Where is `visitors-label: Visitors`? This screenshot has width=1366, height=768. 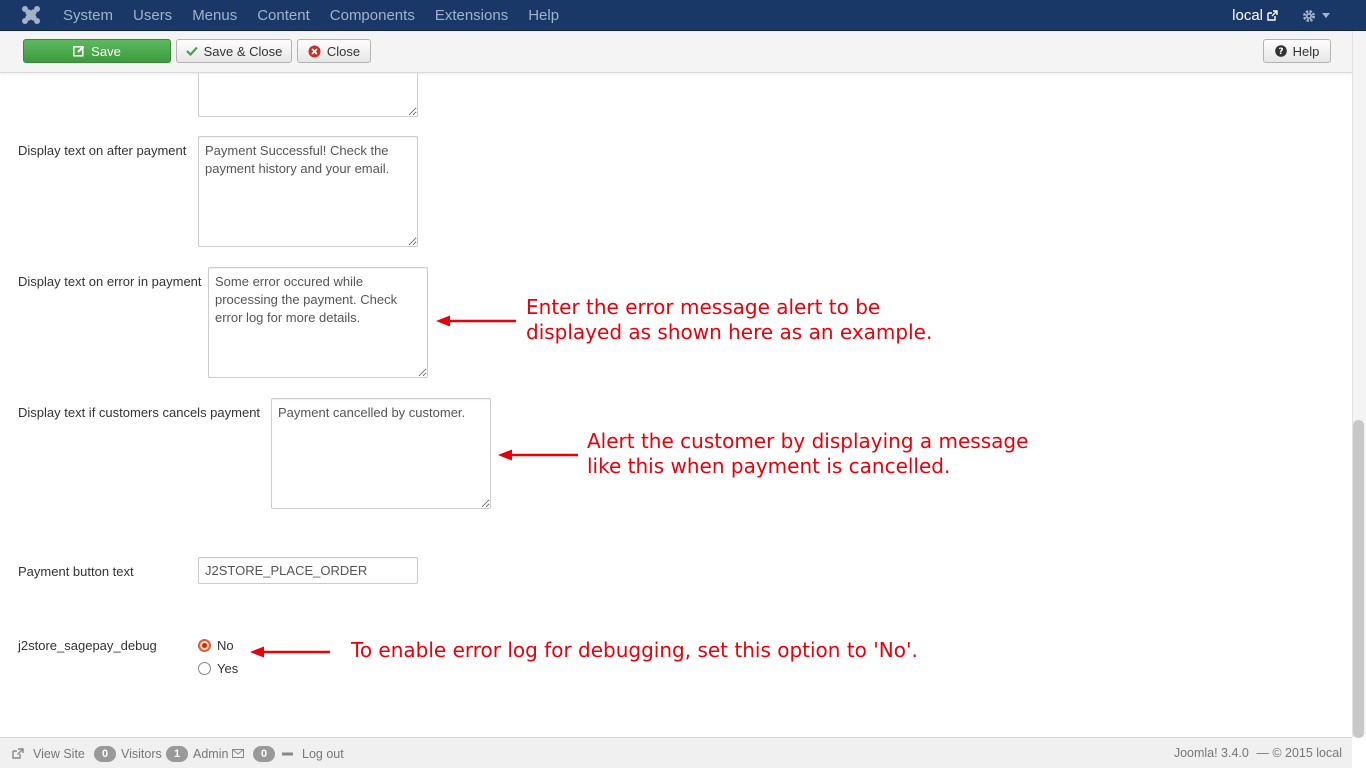 visitors-label: Visitors is located at coordinates (141, 753).